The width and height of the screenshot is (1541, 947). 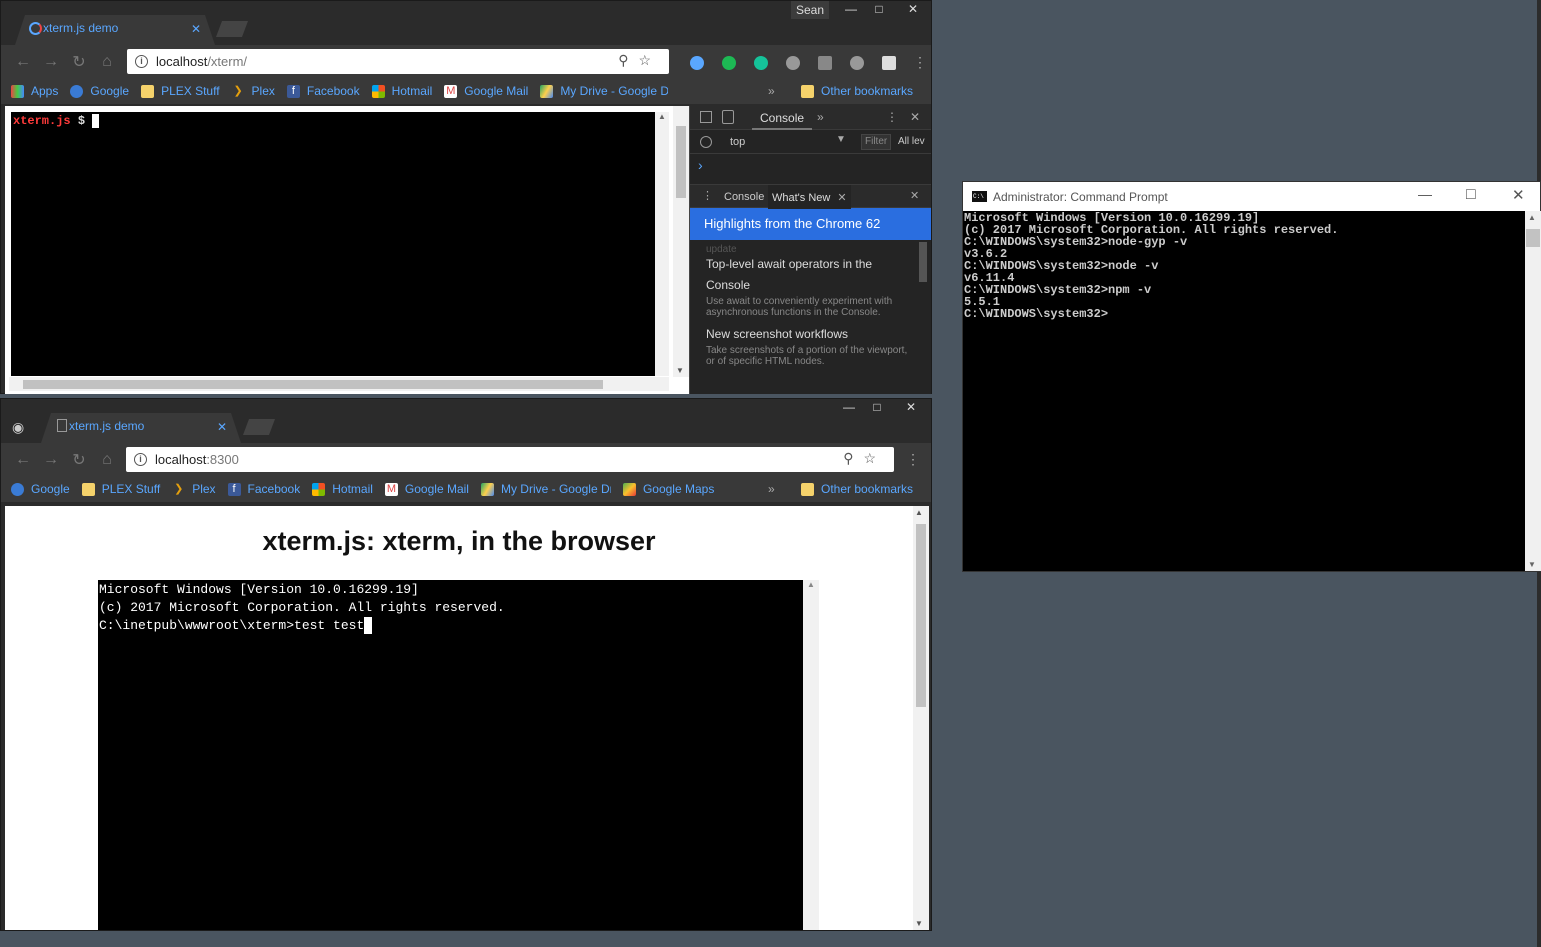 What do you see at coordinates (810, 10) in the screenshot?
I see `profile-button: Sean` at bounding box center [810, 10].